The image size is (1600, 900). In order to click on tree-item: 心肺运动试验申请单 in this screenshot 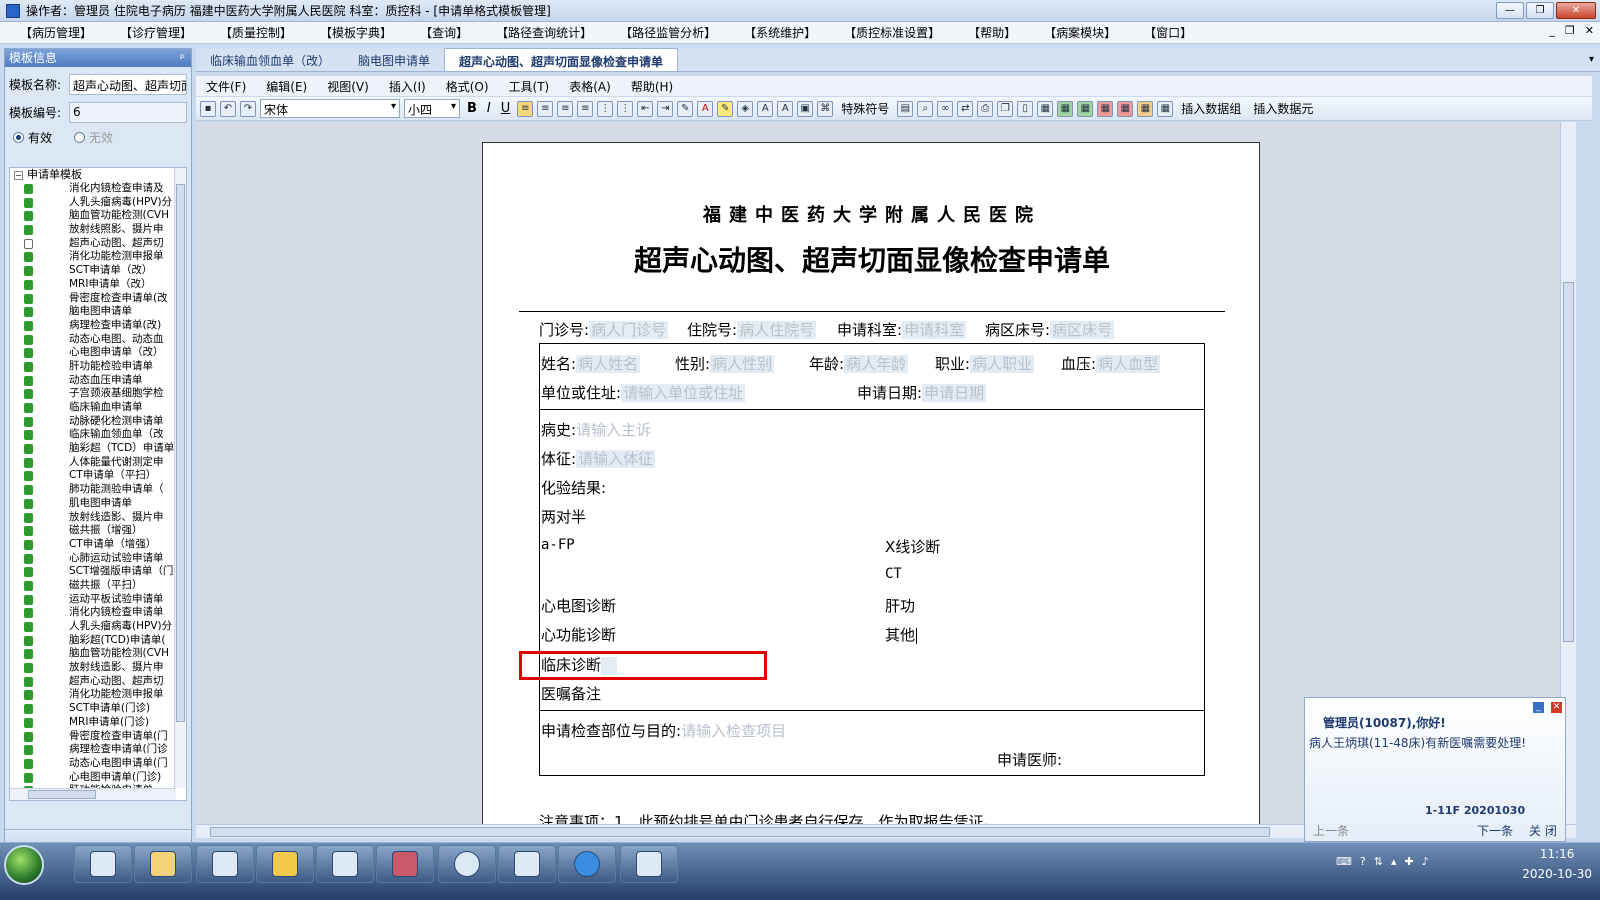, I will do `click(93, 559)`.